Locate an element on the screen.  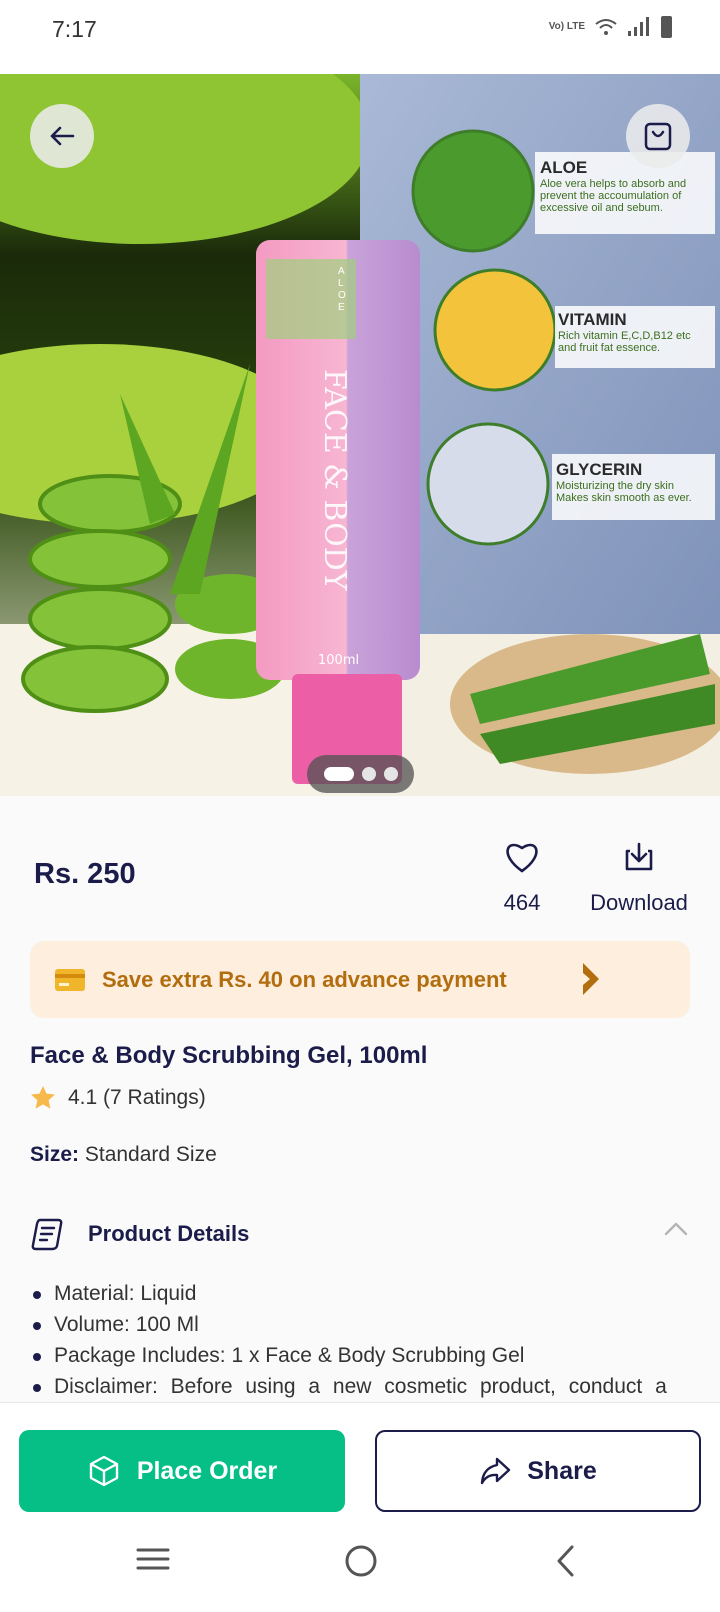
product-price: Rs. 250 is located at coordinates (85, 874).